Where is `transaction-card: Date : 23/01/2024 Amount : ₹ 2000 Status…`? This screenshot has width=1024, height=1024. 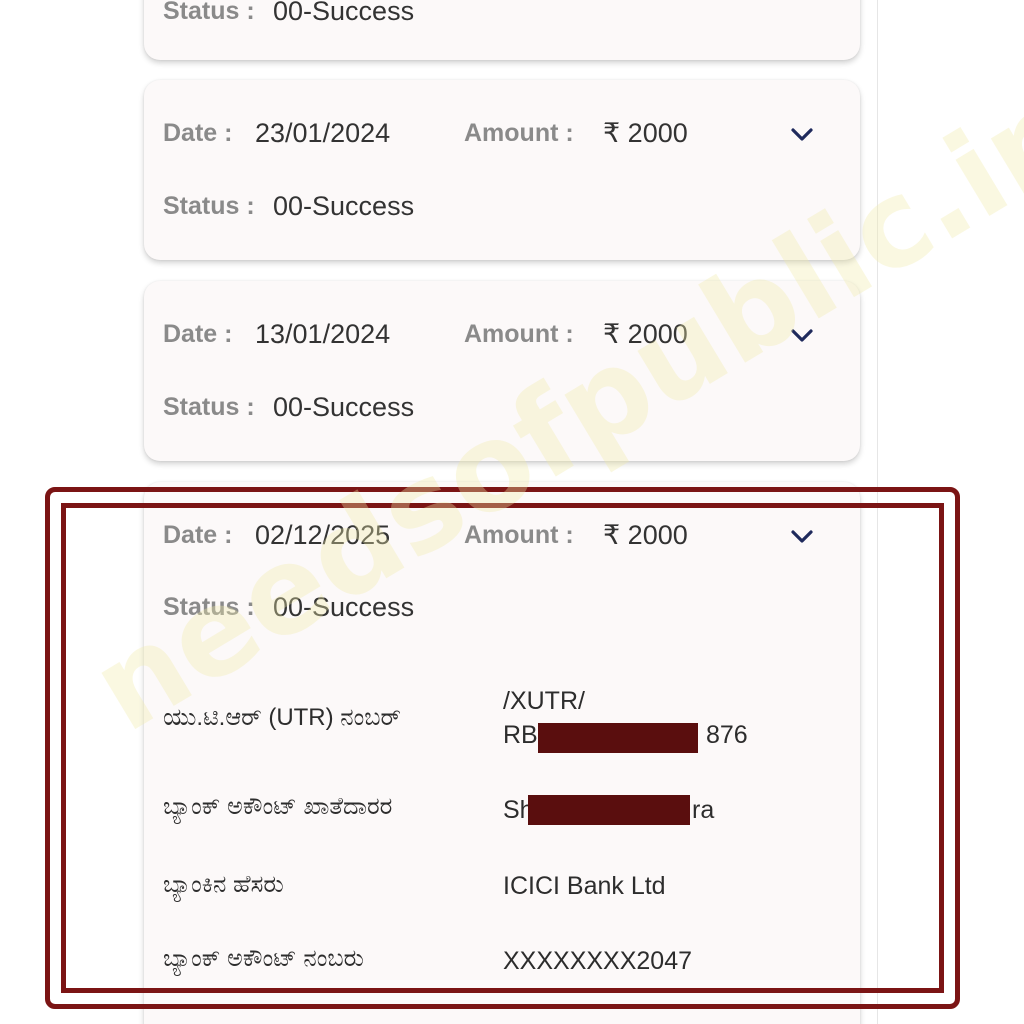
transaction-card: Date : 23/01/2024 Amount : ₹ 2000 Status… is located at coordinates (502, 170).